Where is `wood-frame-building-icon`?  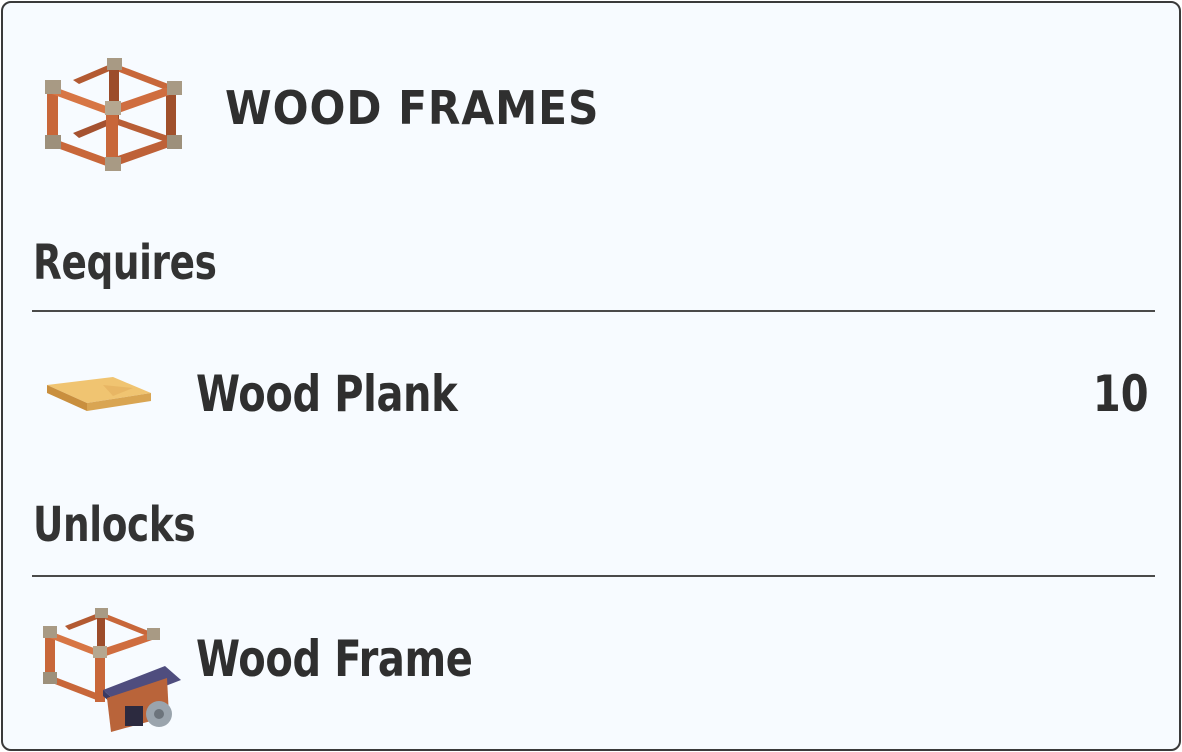 wood-frame-building-icon is located at coordinates (112, 670).